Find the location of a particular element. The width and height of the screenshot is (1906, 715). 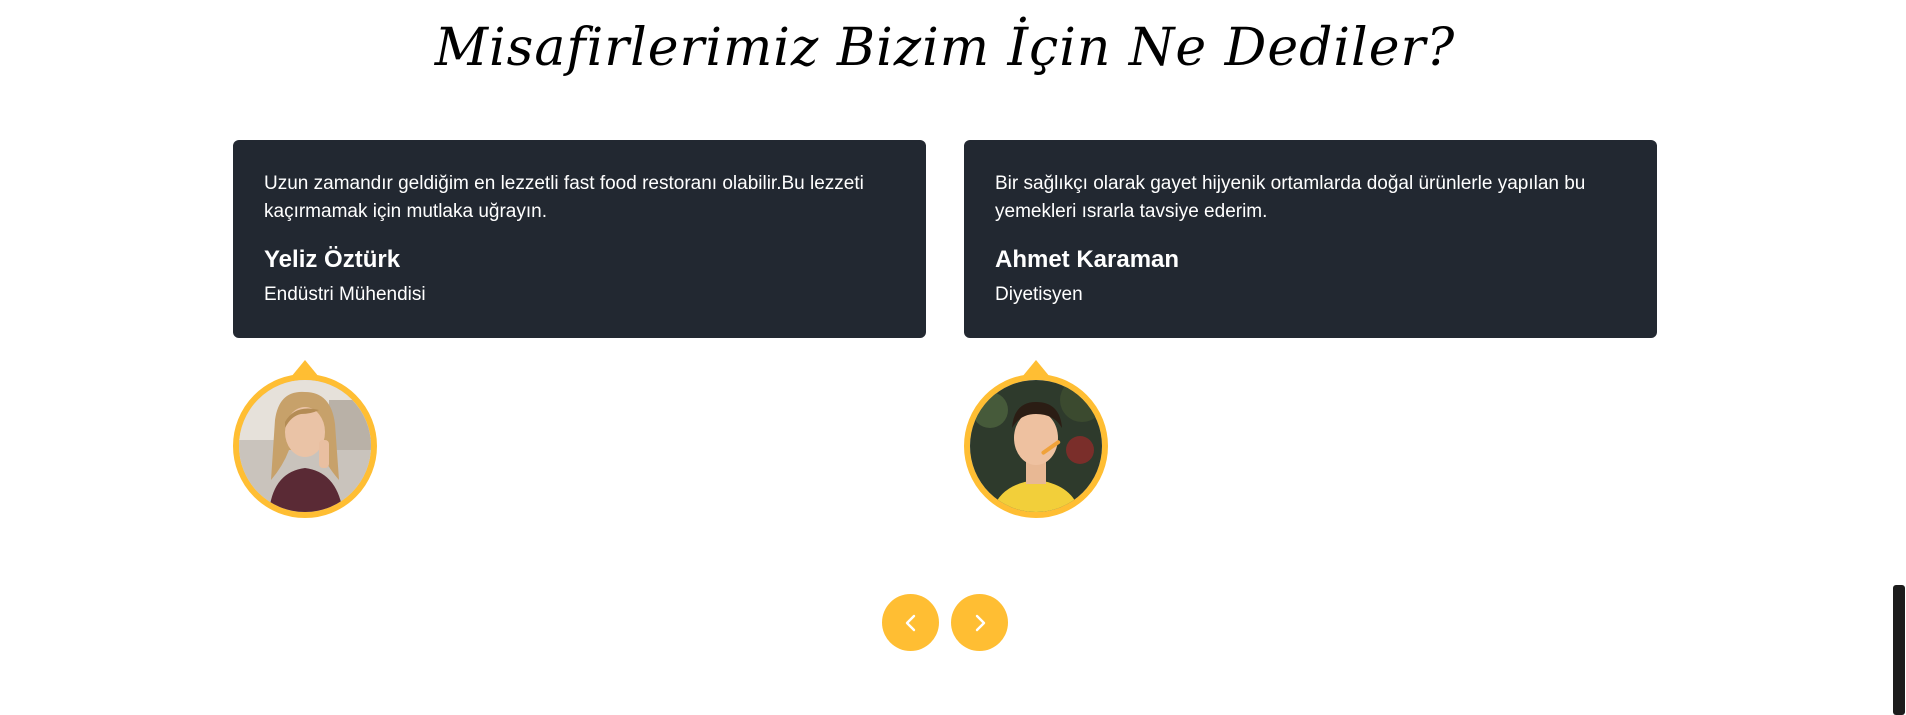

chevron-left-icon is located at coordinates (910, 622).